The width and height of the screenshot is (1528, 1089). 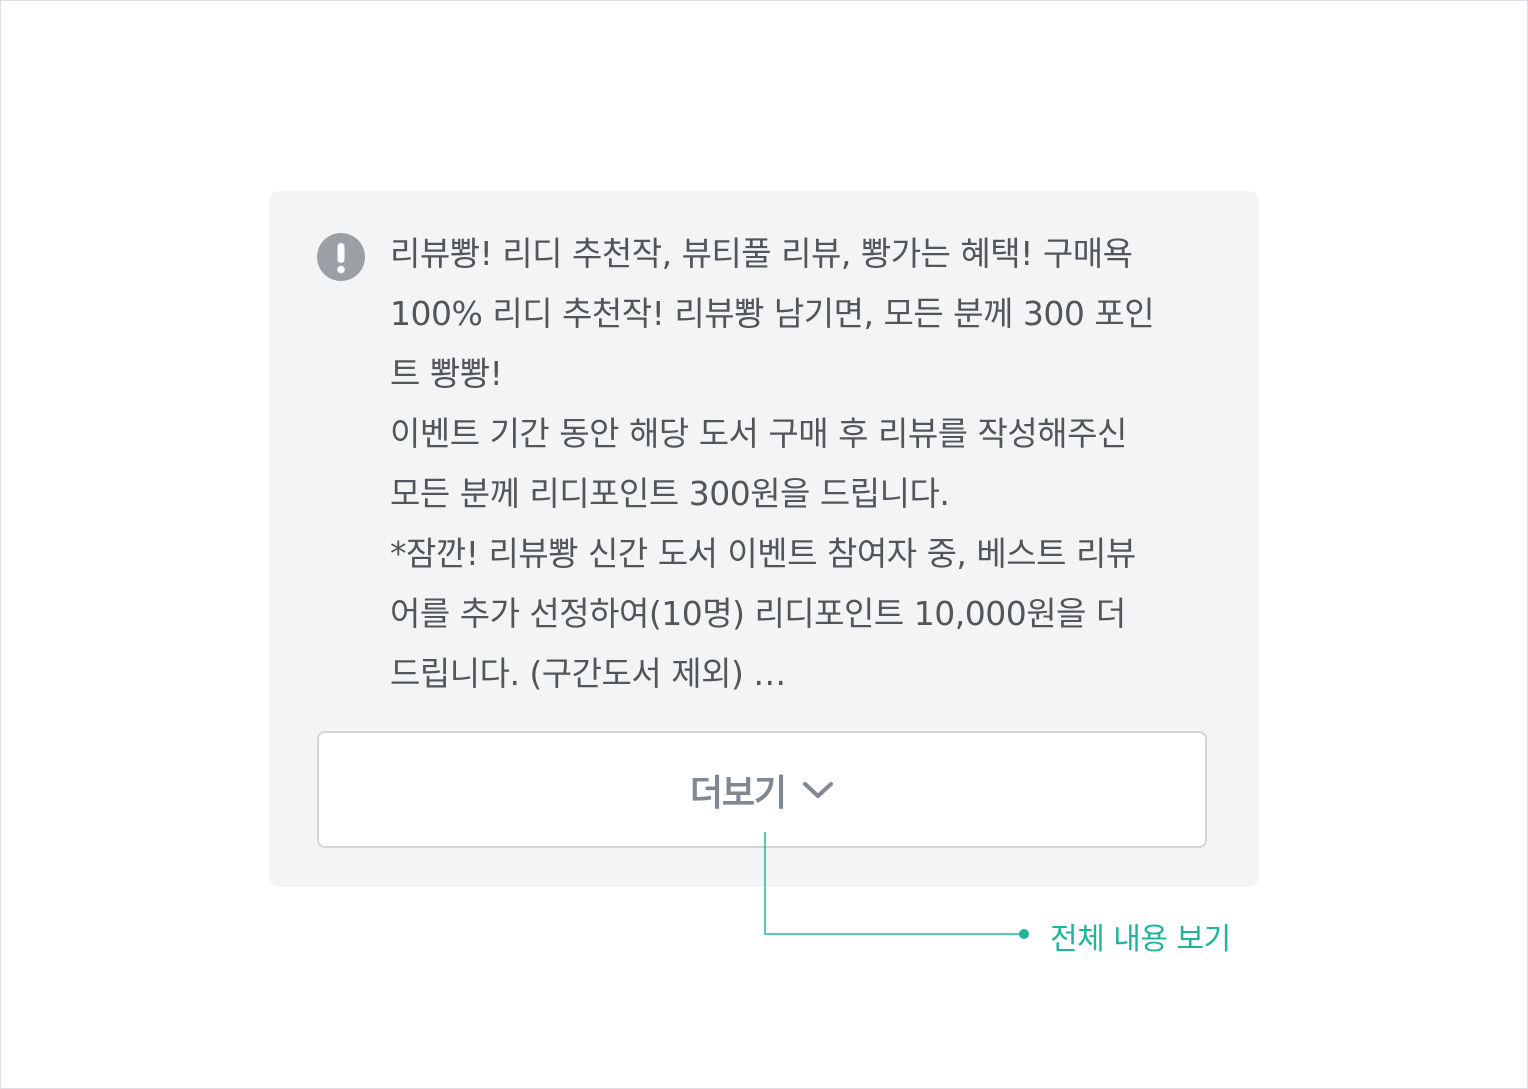 I want to click on chevron-down-icon, so click(x=818, y=789).